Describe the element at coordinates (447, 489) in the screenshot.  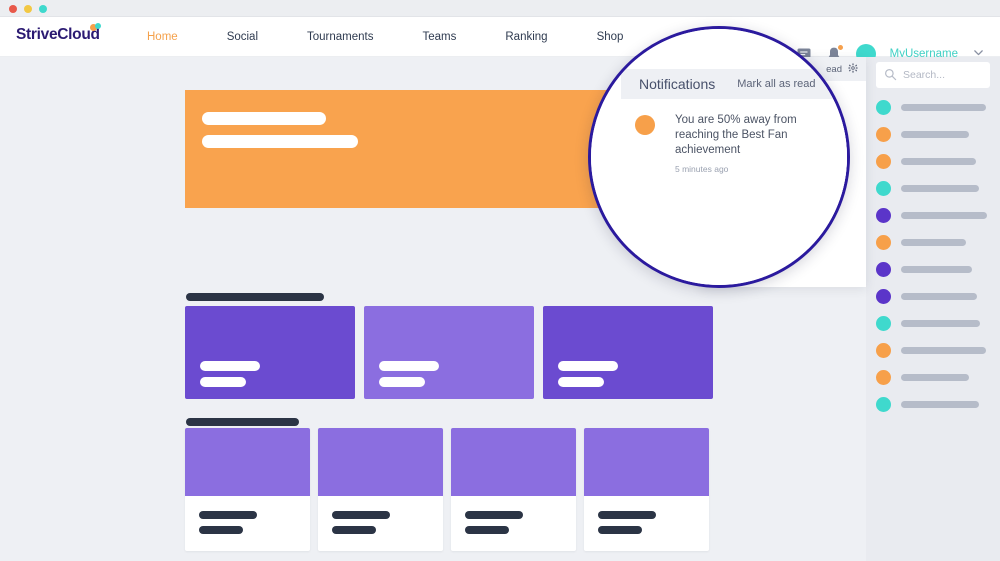
I see `section-two-card-row` at that location.